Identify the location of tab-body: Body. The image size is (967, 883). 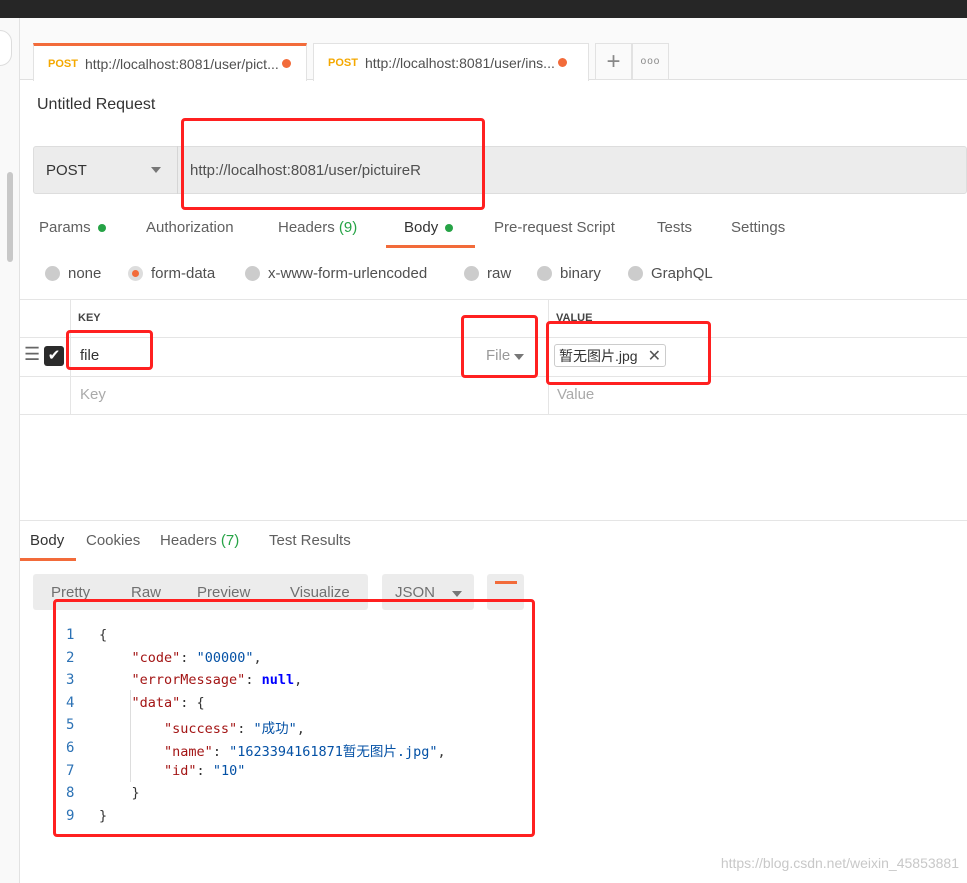
(429, 227).